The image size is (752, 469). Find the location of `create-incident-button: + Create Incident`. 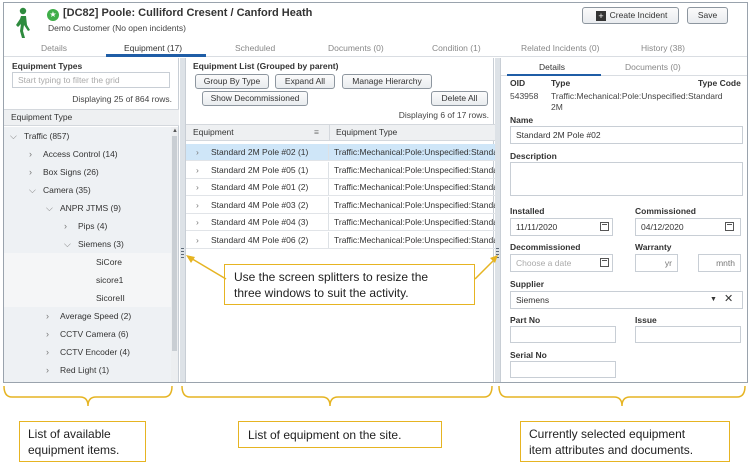

create-incident-button: + Create Incident is located at coordinates (630, 15).